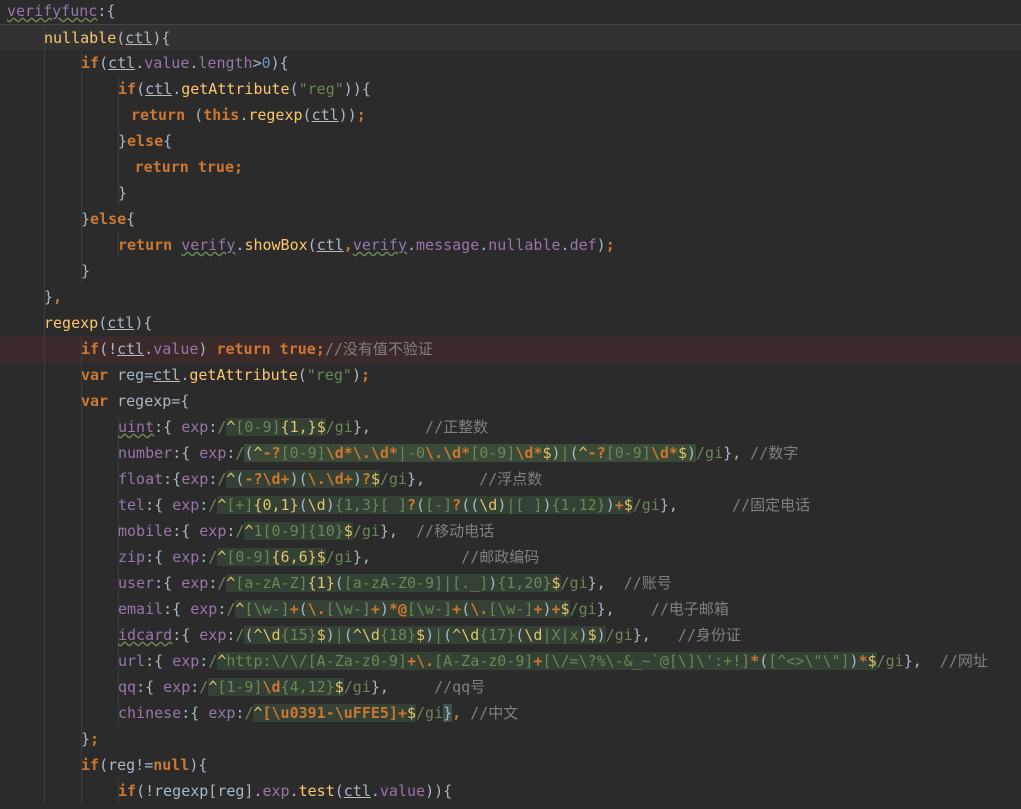 The image size is (1021, 809). What do you see at coordinates (872, 661) in the screenshot?
I see `code-token: $` at bounding box center [872, 661].